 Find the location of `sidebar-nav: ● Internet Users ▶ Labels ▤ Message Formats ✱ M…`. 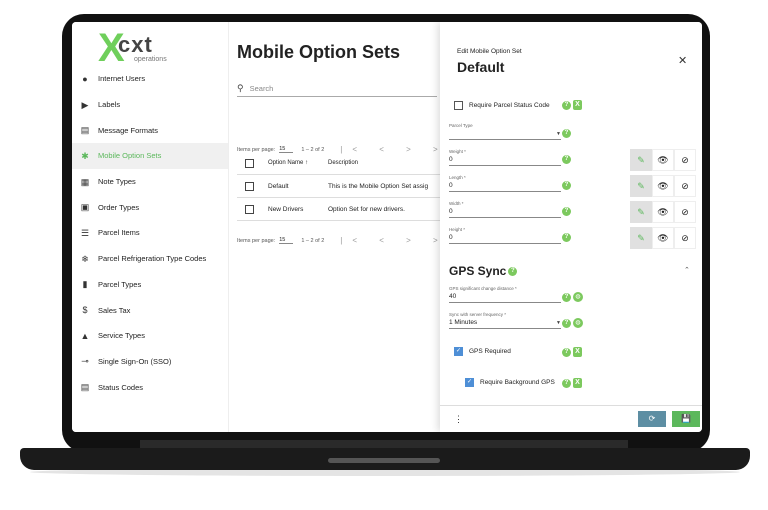

sidebar-nav: ● Internet Users ▶ Labels ▤ Message Formats ✱ M… is located at coordinates (150, 233).